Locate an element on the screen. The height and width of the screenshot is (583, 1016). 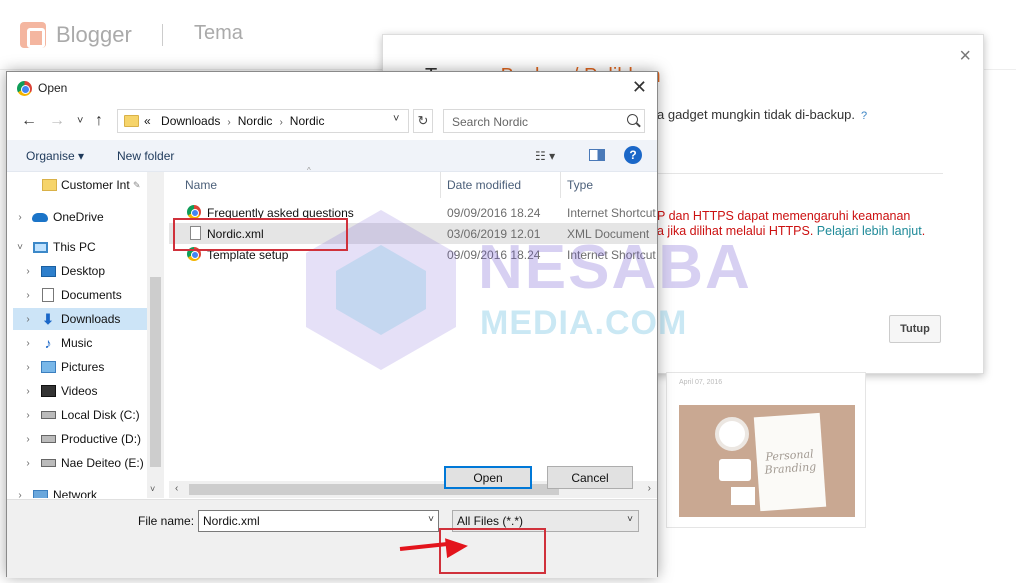
scroll-right-icon: › is located at coordinates (649, 488).